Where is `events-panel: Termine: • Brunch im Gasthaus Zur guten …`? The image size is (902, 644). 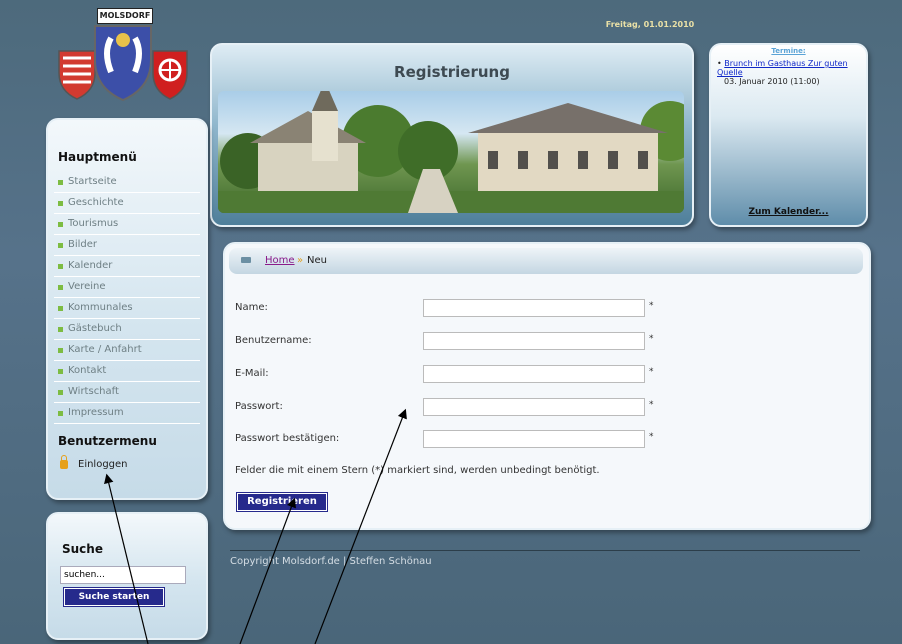
events-panel: Termine: • Brunch im Gasthaus Zur guten … is located at coordinates (788, 135).